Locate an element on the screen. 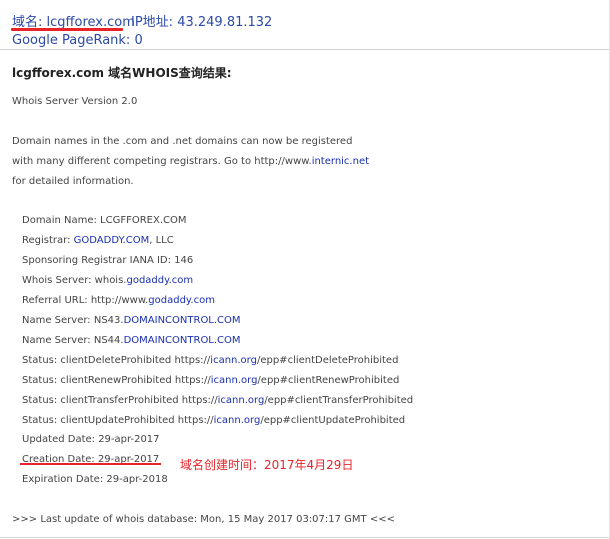  record-name-server-2: Name Server: NS44.DOMAINCONTROL.COM is located at coordinates (131, 340).